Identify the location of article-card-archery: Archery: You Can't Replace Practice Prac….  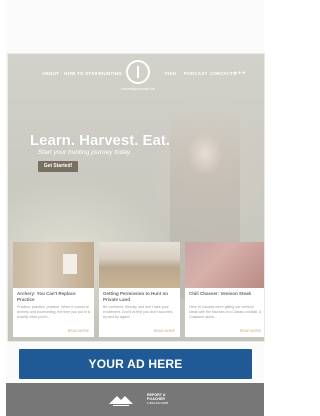
(53, 289).